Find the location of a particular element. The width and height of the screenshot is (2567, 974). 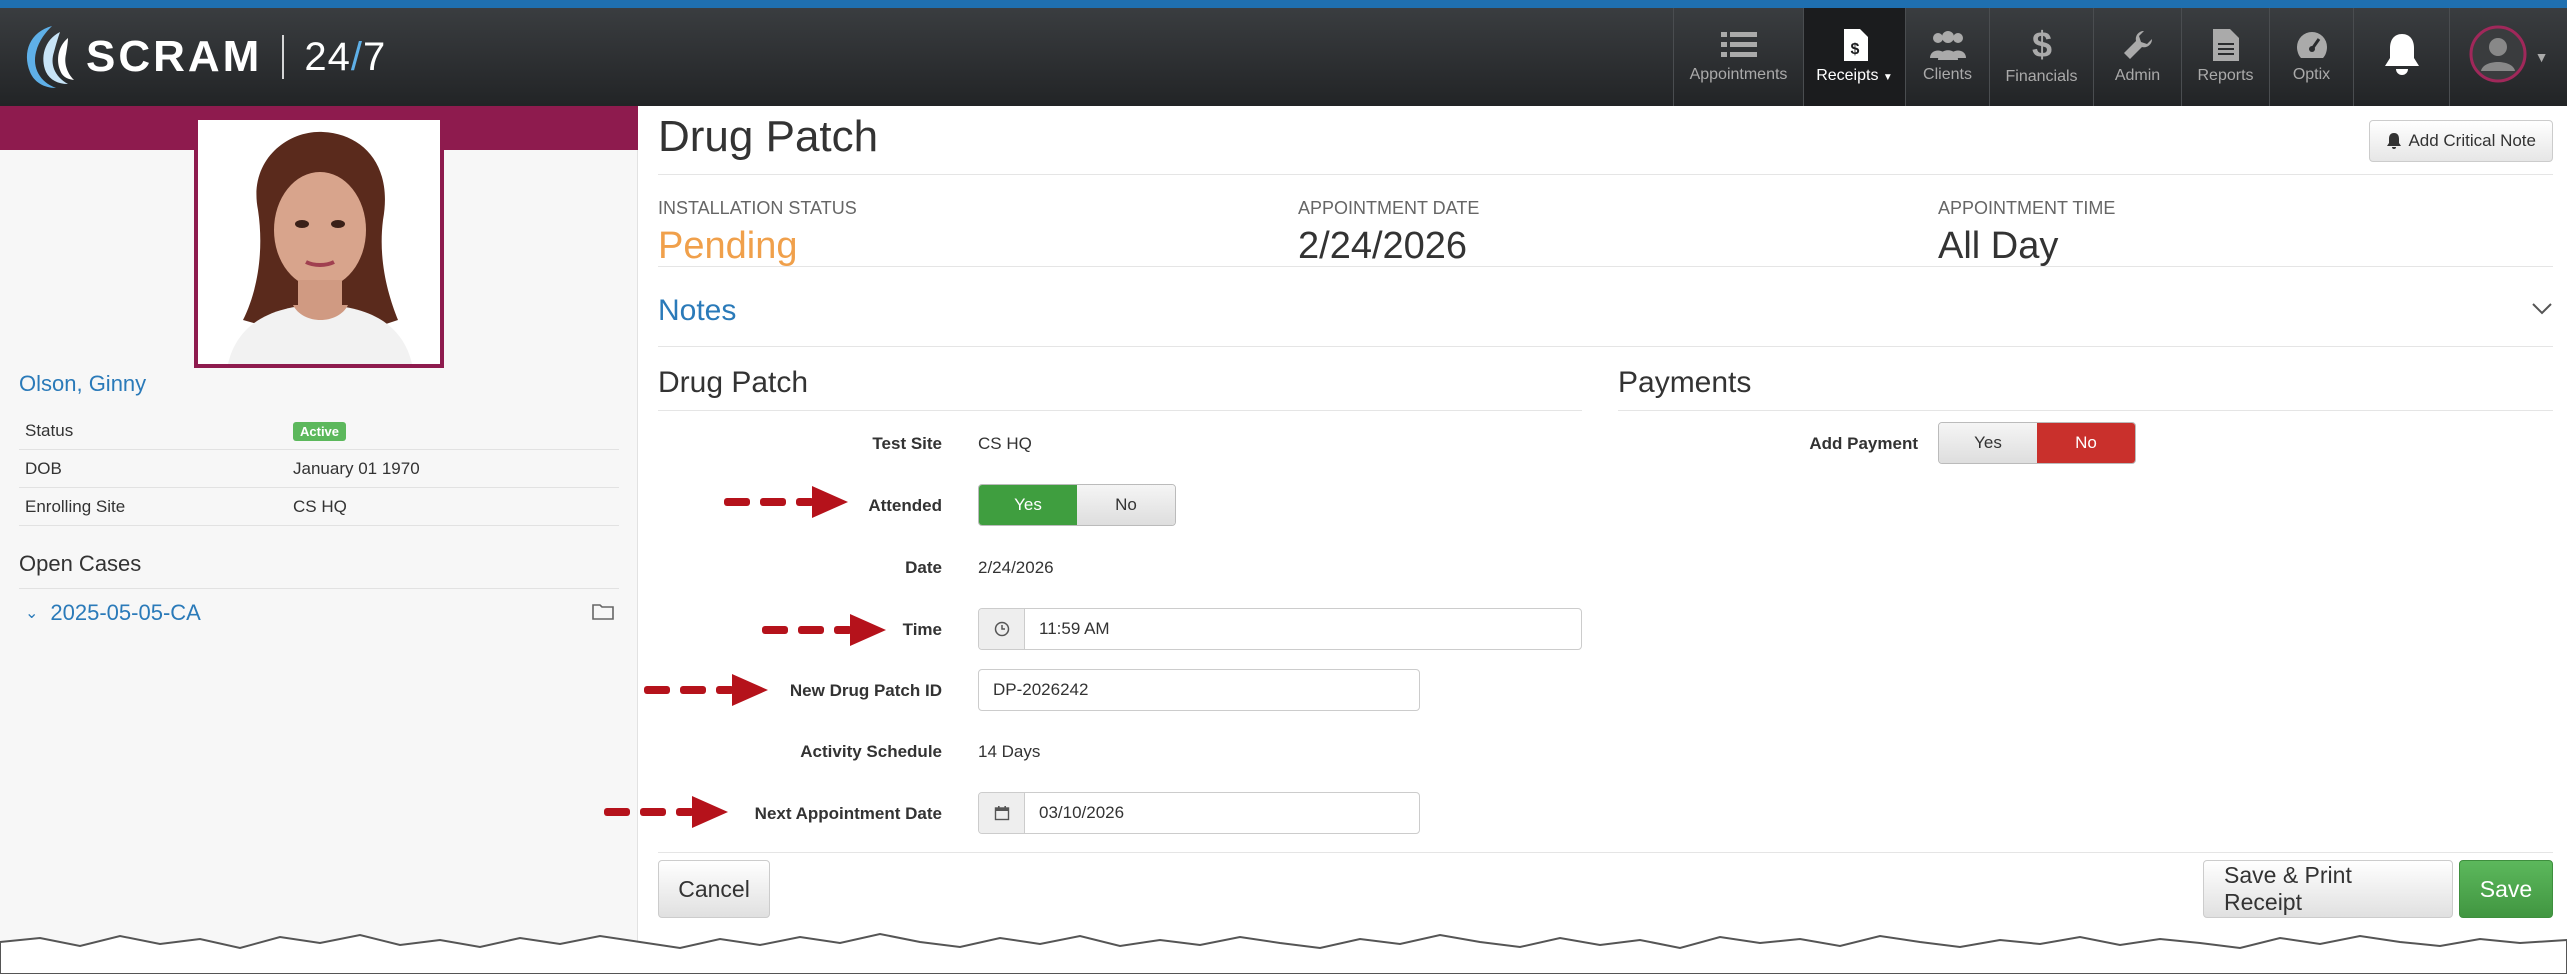

activity-schedule-value: 14 Days is located at coordinates (1009, 751).